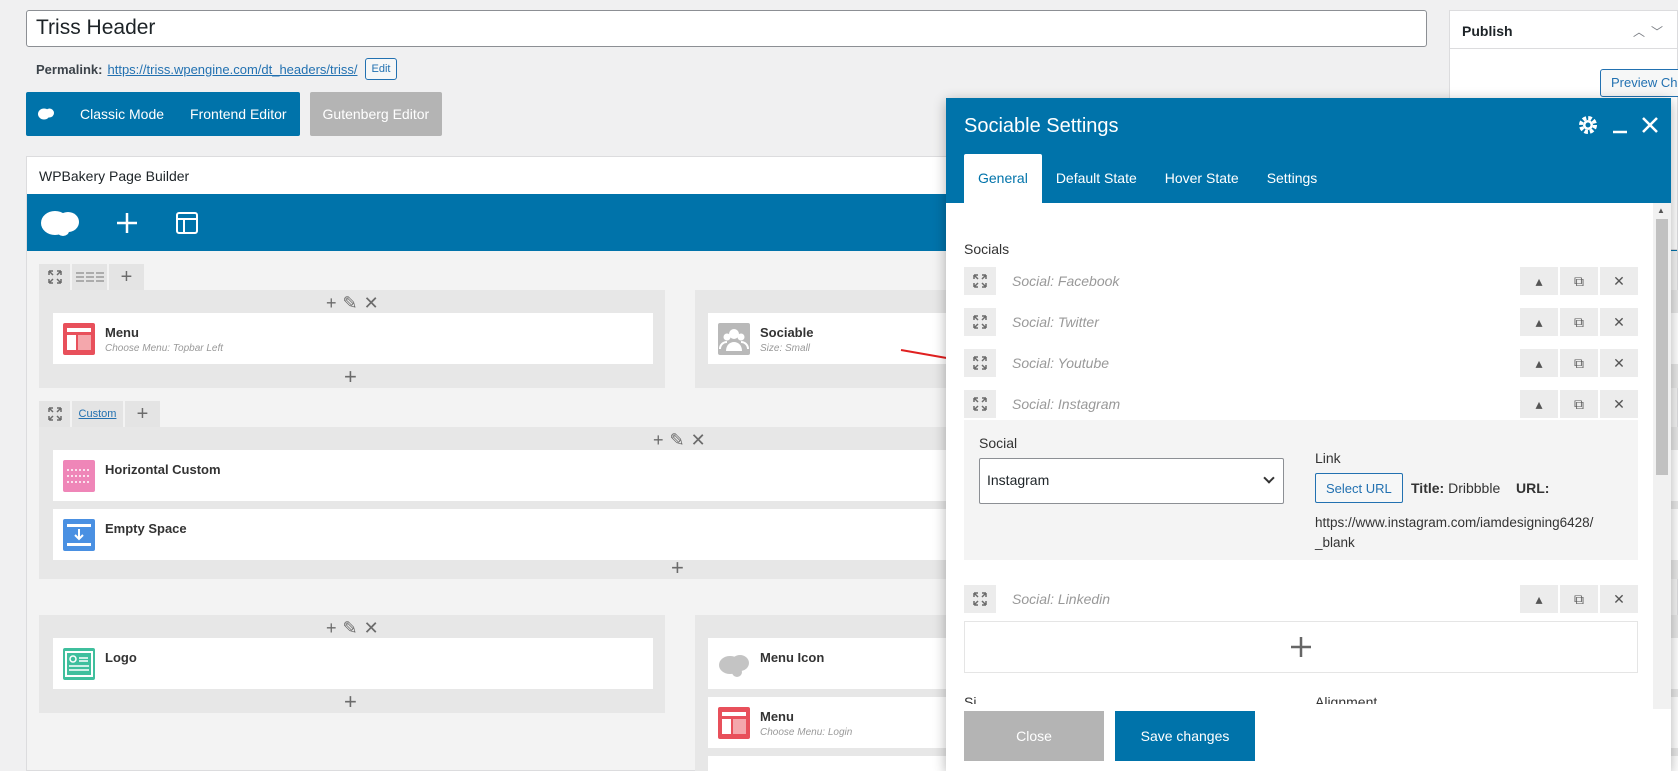 The height and width of the screenshot is (771, 1678). Describe the element at coordinates (726, 28) in the screenshot. I see `post-title-input: Triss Header` at that location.